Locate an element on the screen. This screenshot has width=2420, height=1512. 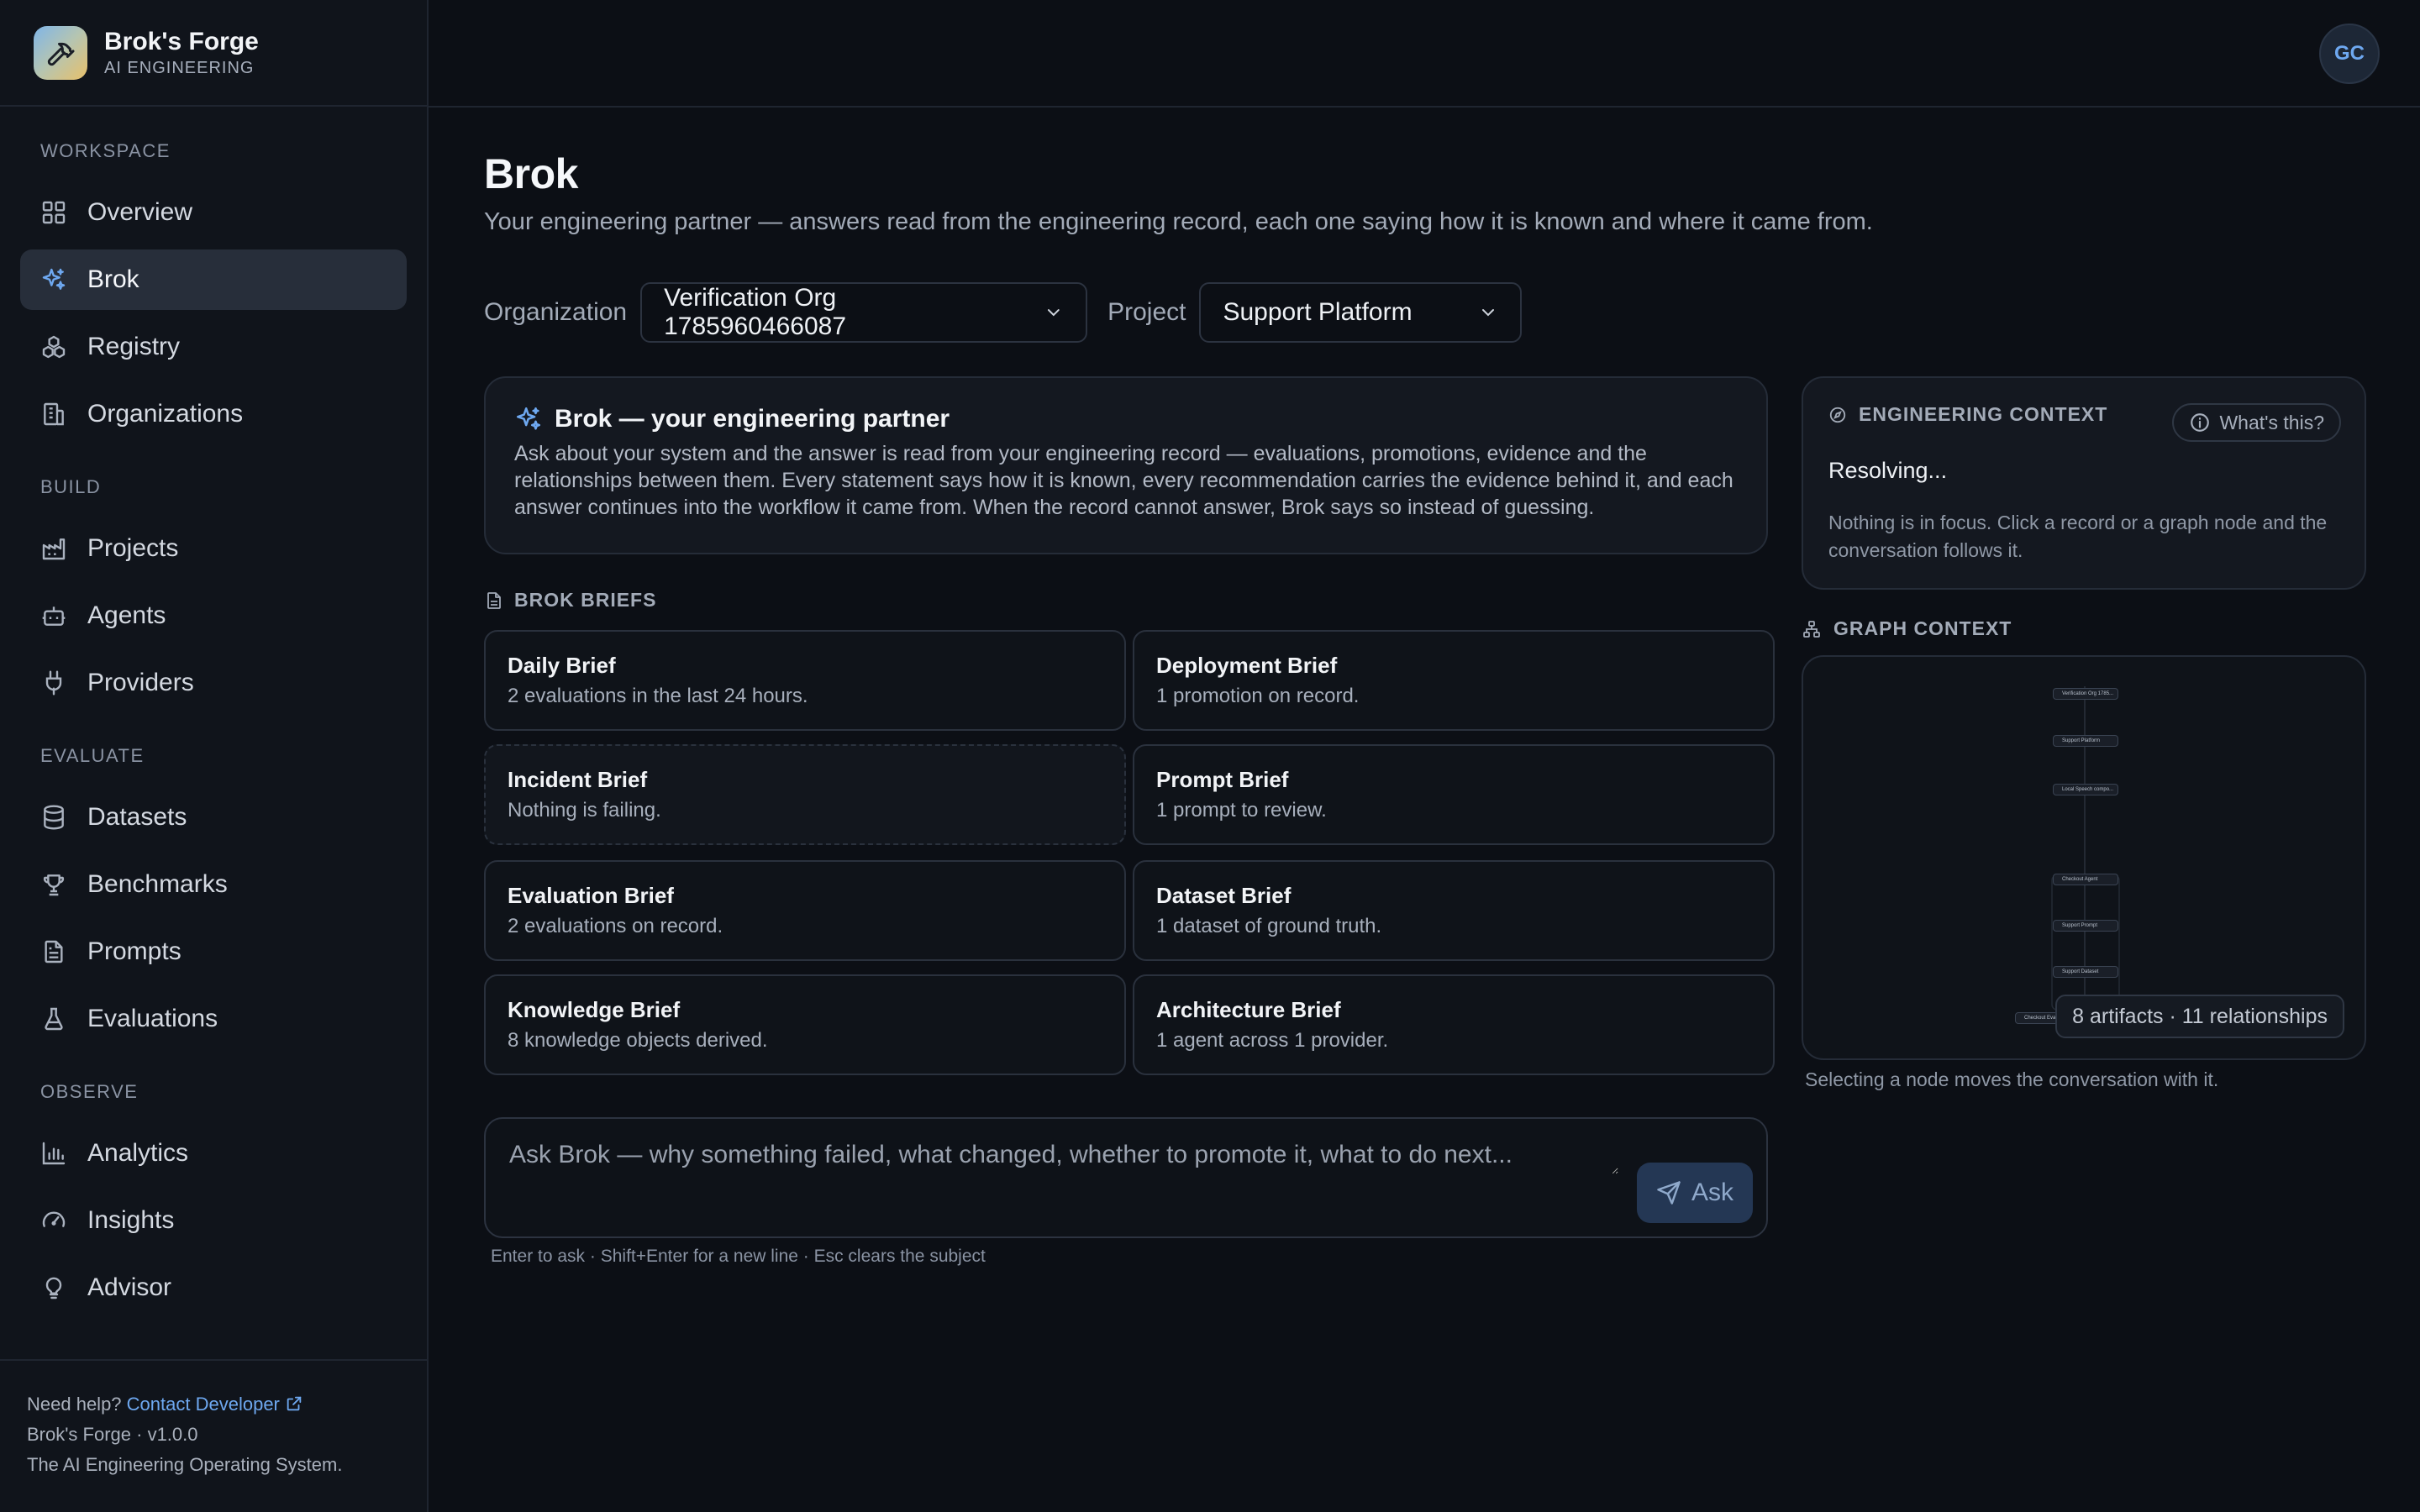
sidebar-item-label: Insights is located at coordinates (131, 1220).